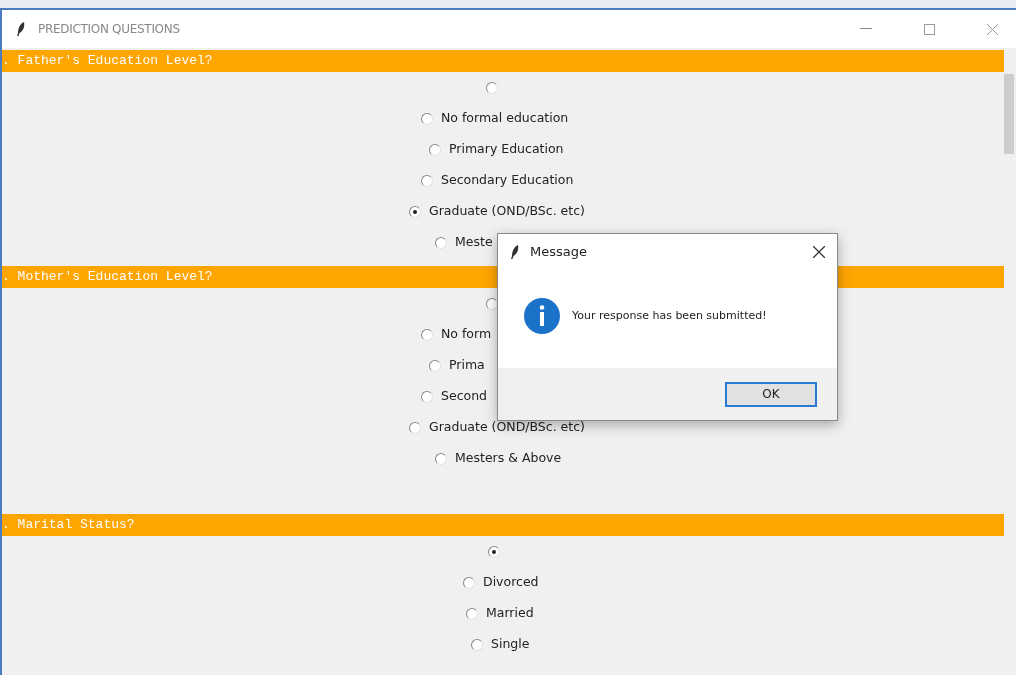 This screenshot has height=675, width=1016. I want to click on minimize-icon, so click(866, 29).